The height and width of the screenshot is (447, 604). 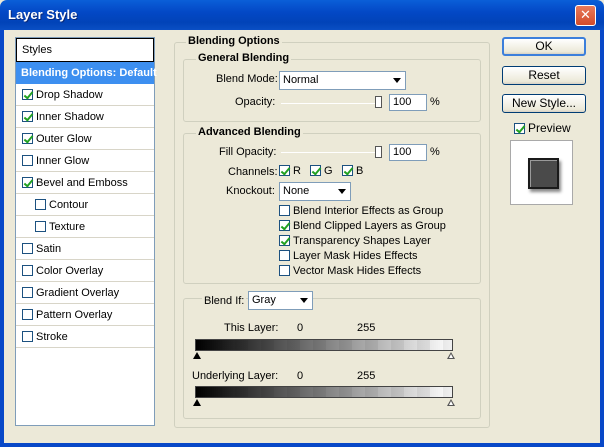 What do you see at coordinates (302, 445) in the screenshot?
I see `window-frame-bottom` at bounding box center [302, 445].